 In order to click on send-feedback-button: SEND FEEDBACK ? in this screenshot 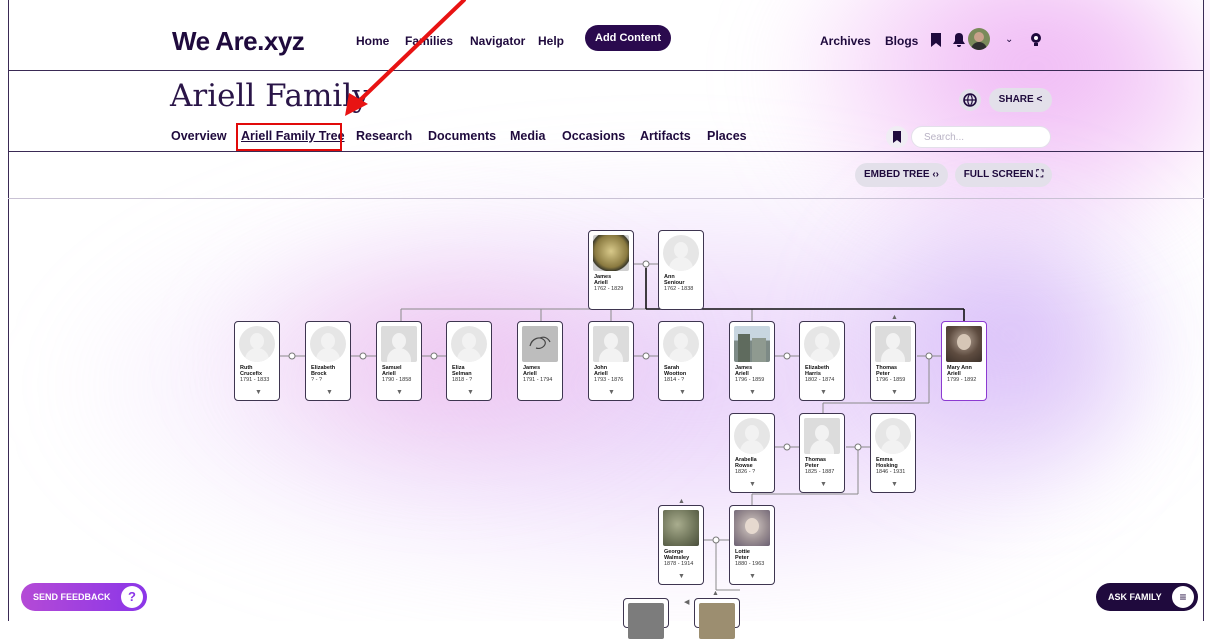, I will do `click(84, 597)`.